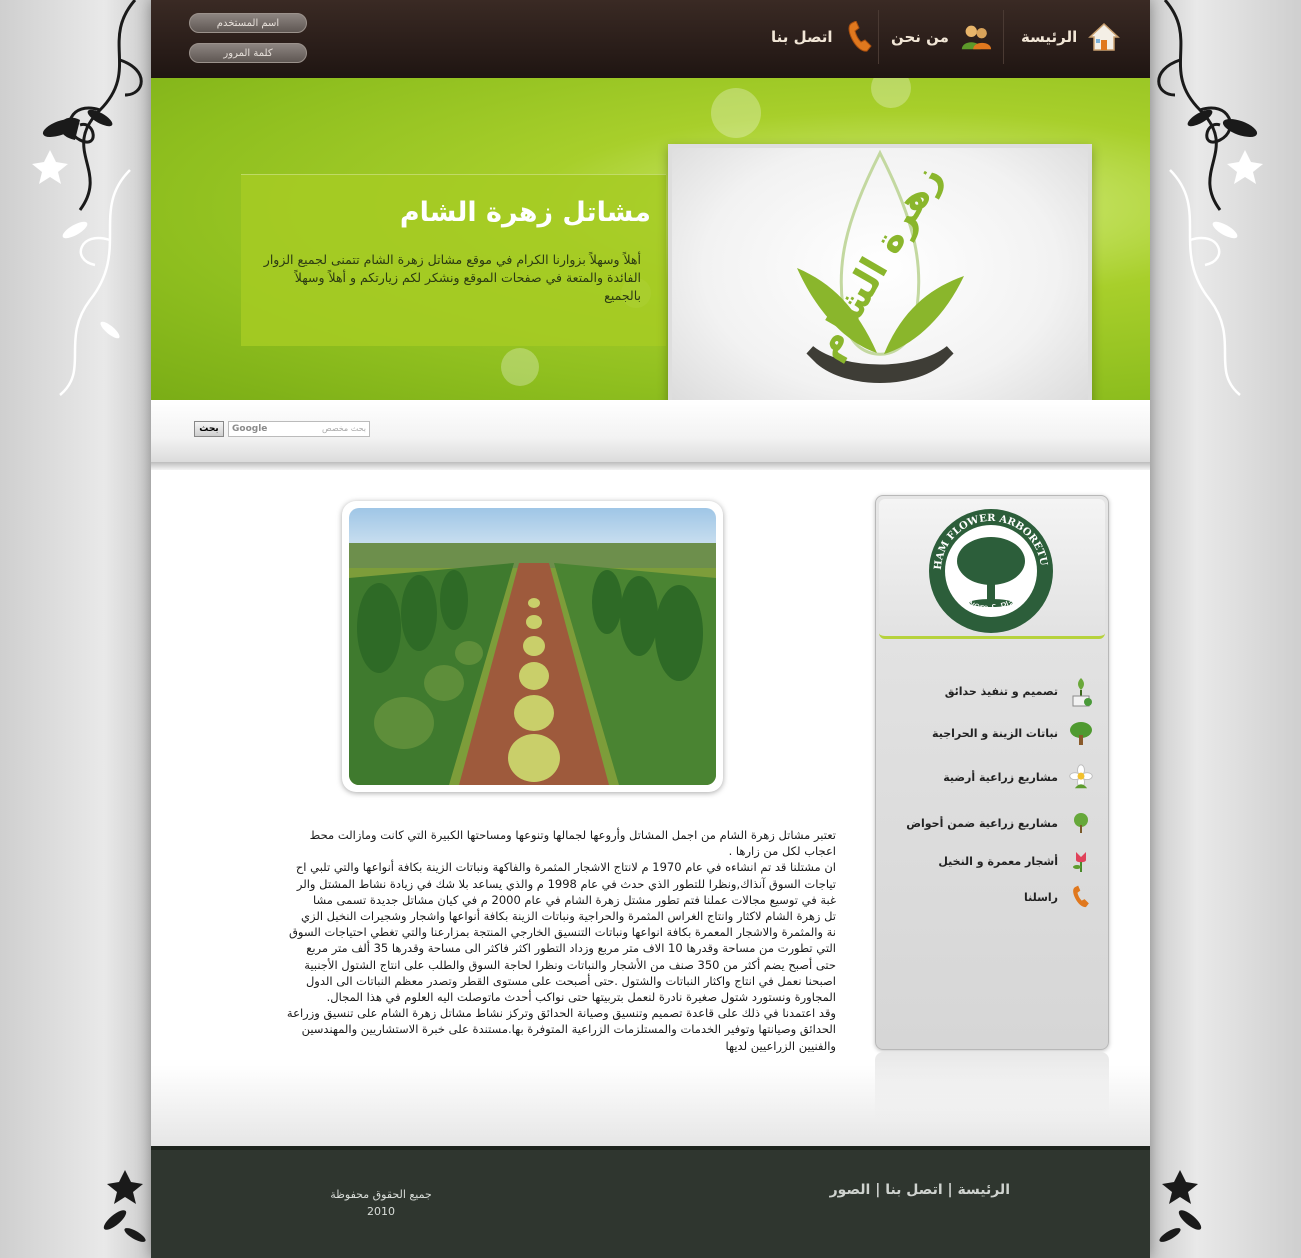 The width and height of the screenshot is (1301, 1258). I want to click on nav-about: من نحن, so click(942, 37).